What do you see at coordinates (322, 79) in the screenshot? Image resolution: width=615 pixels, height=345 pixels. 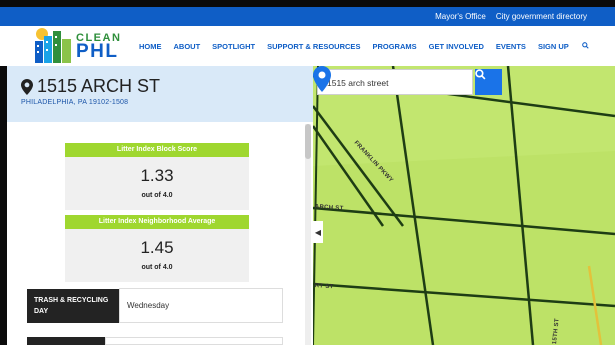 I see `location-marker-icon` at bounding box center [322, 79].